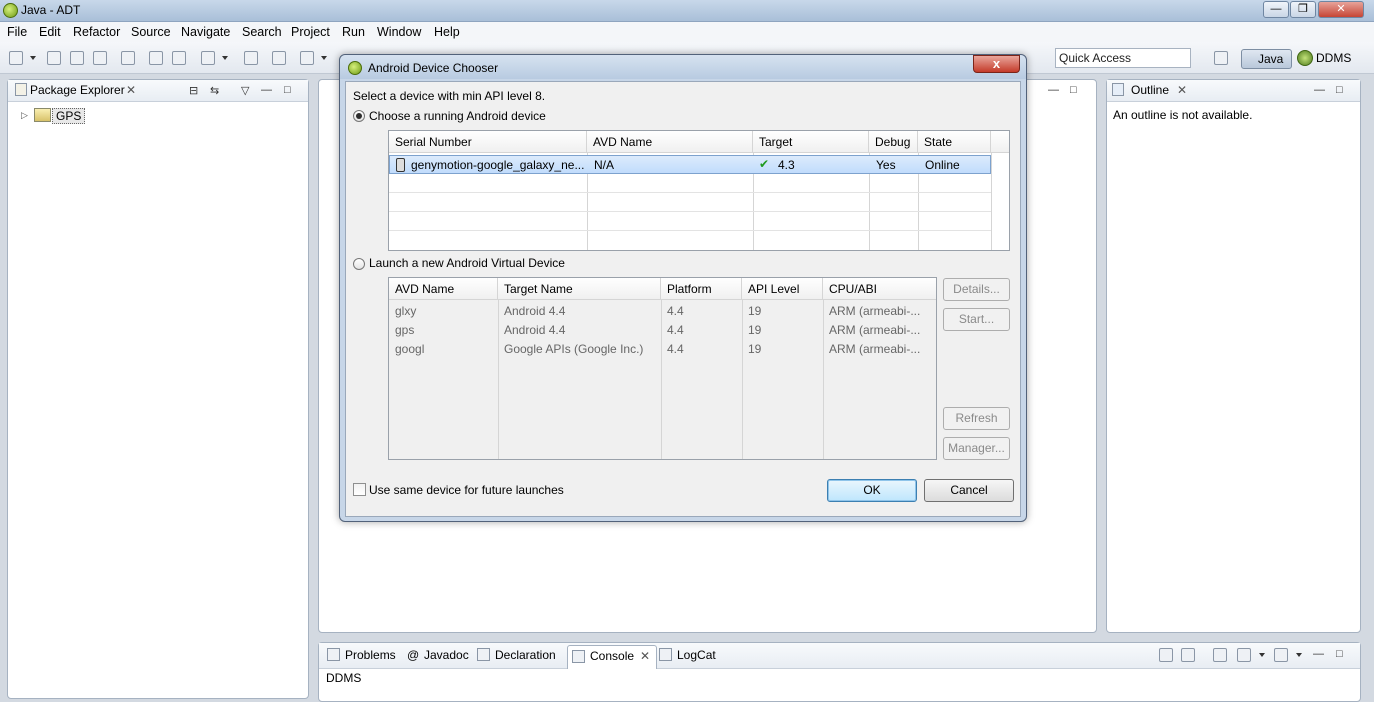 The height and width of the screenshot is (702, 1374). I want to click on save-all-icon, so click(77, 58).